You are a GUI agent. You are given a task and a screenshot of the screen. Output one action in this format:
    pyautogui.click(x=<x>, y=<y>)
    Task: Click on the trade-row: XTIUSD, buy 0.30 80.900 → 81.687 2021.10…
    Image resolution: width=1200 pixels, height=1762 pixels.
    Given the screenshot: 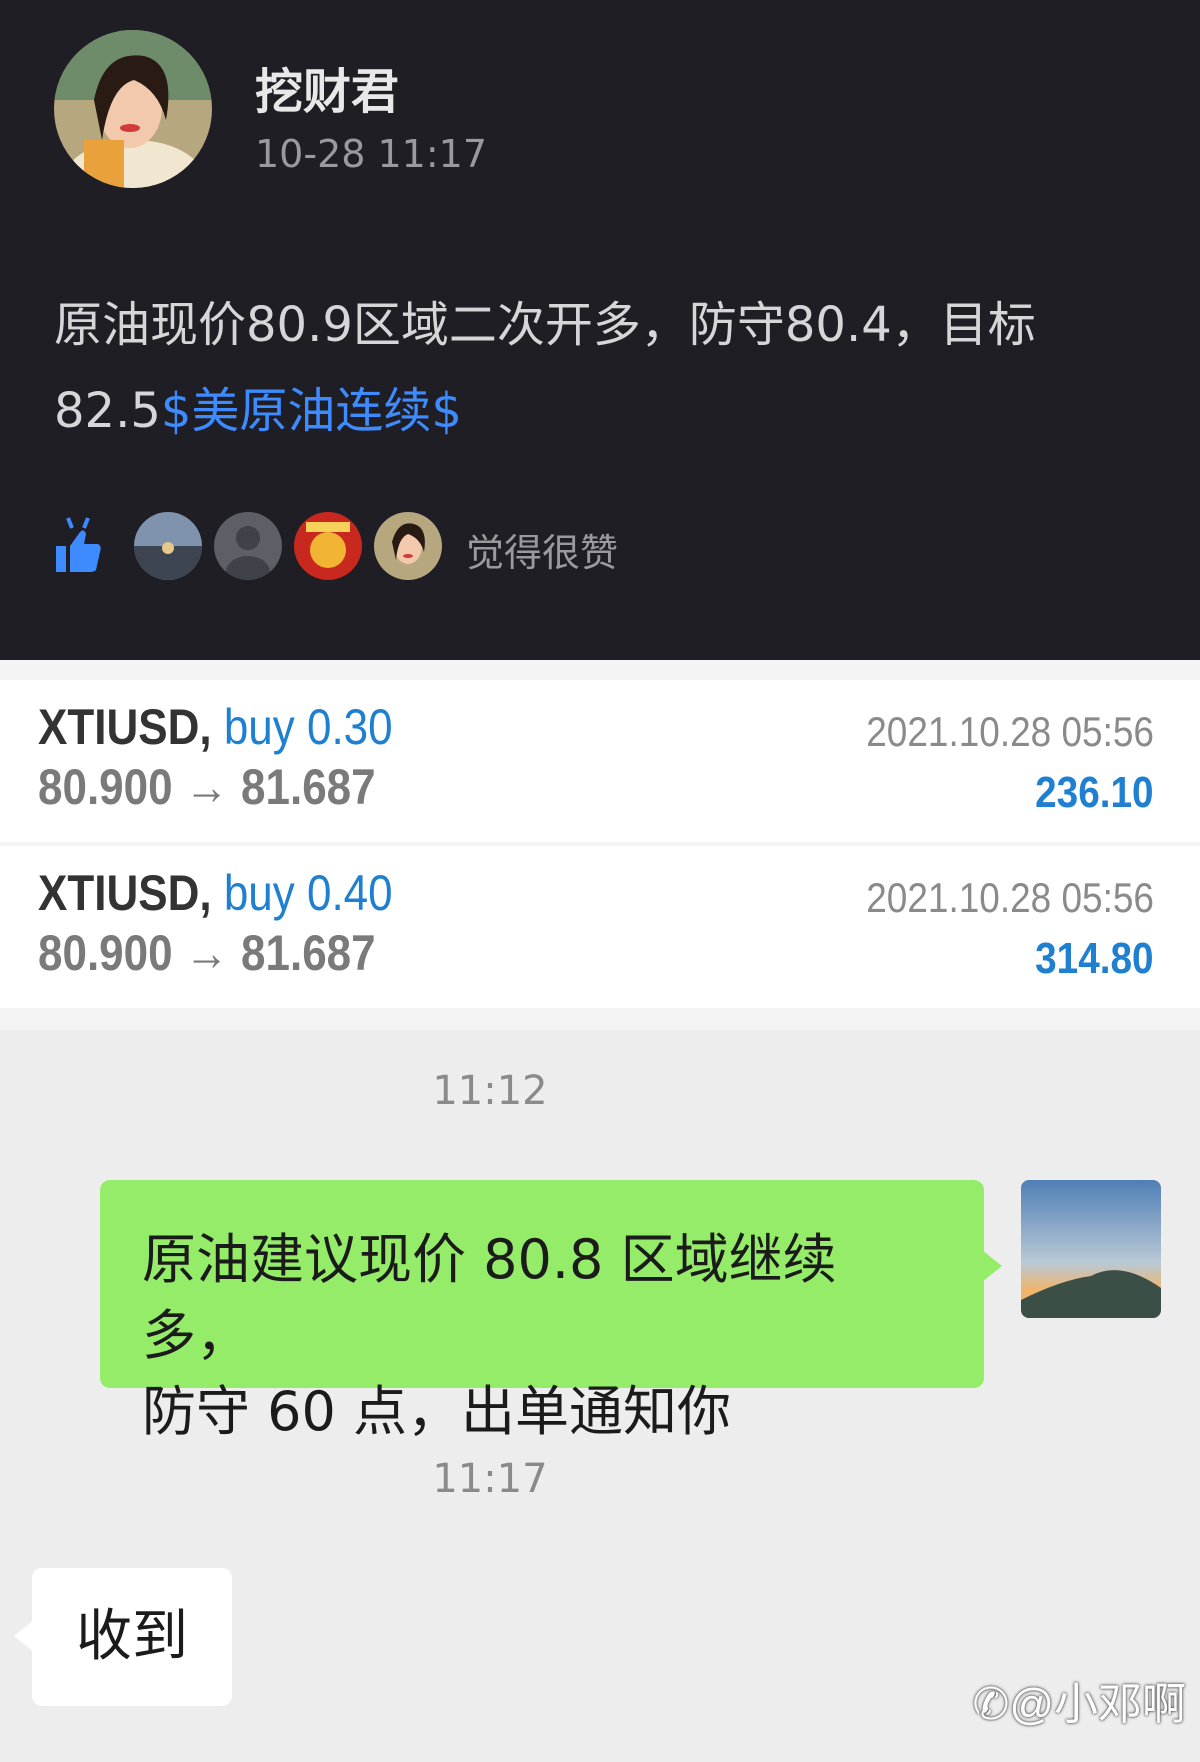 What is the action you would take?
    pyautogui.click(x=600, y=761)
    